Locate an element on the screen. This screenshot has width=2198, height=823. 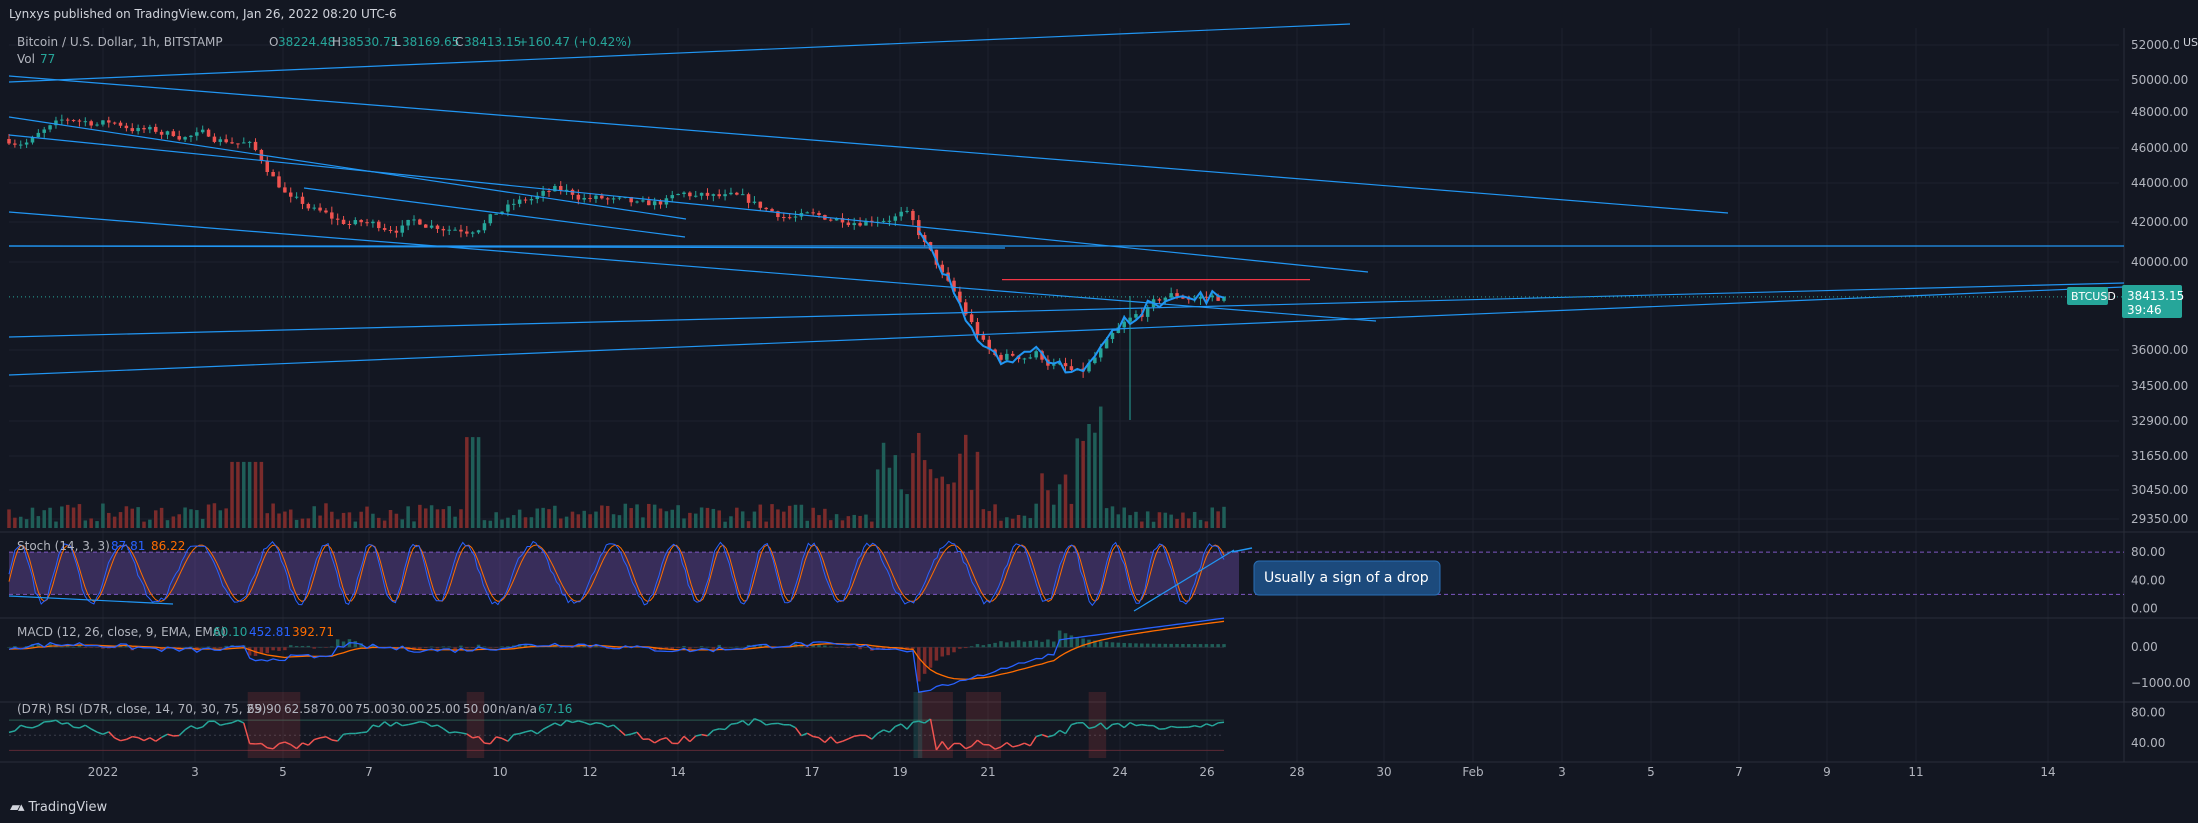
legend-low-label: L is located at coordinates (397, 42).